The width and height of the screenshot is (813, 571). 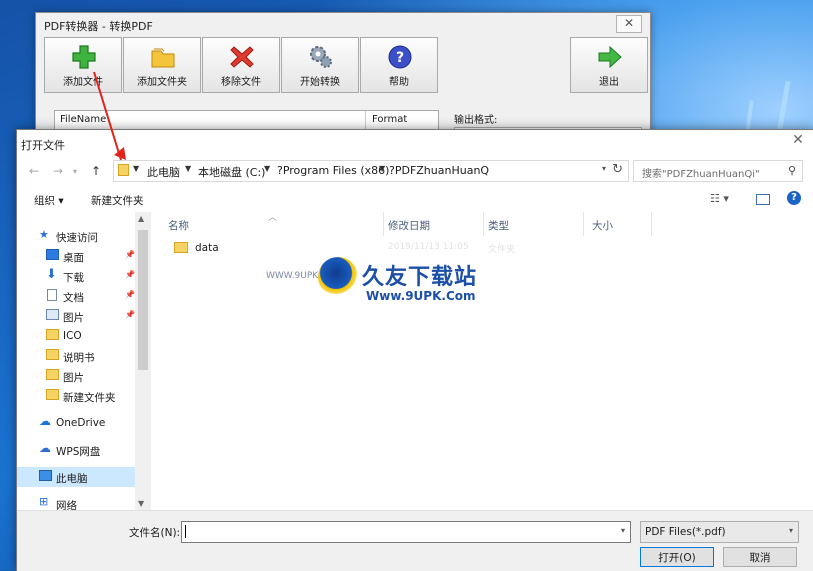 What do you see at coordinates (52, 254) in the screenshot?
I see `desktop-icon` at bounding box center [52, 254].